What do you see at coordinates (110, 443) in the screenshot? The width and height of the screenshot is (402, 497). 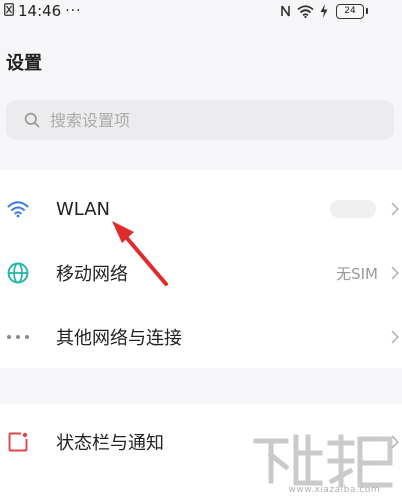 I see `settings-item-label: 状态栏与通知` at bounding box center [110, 443].